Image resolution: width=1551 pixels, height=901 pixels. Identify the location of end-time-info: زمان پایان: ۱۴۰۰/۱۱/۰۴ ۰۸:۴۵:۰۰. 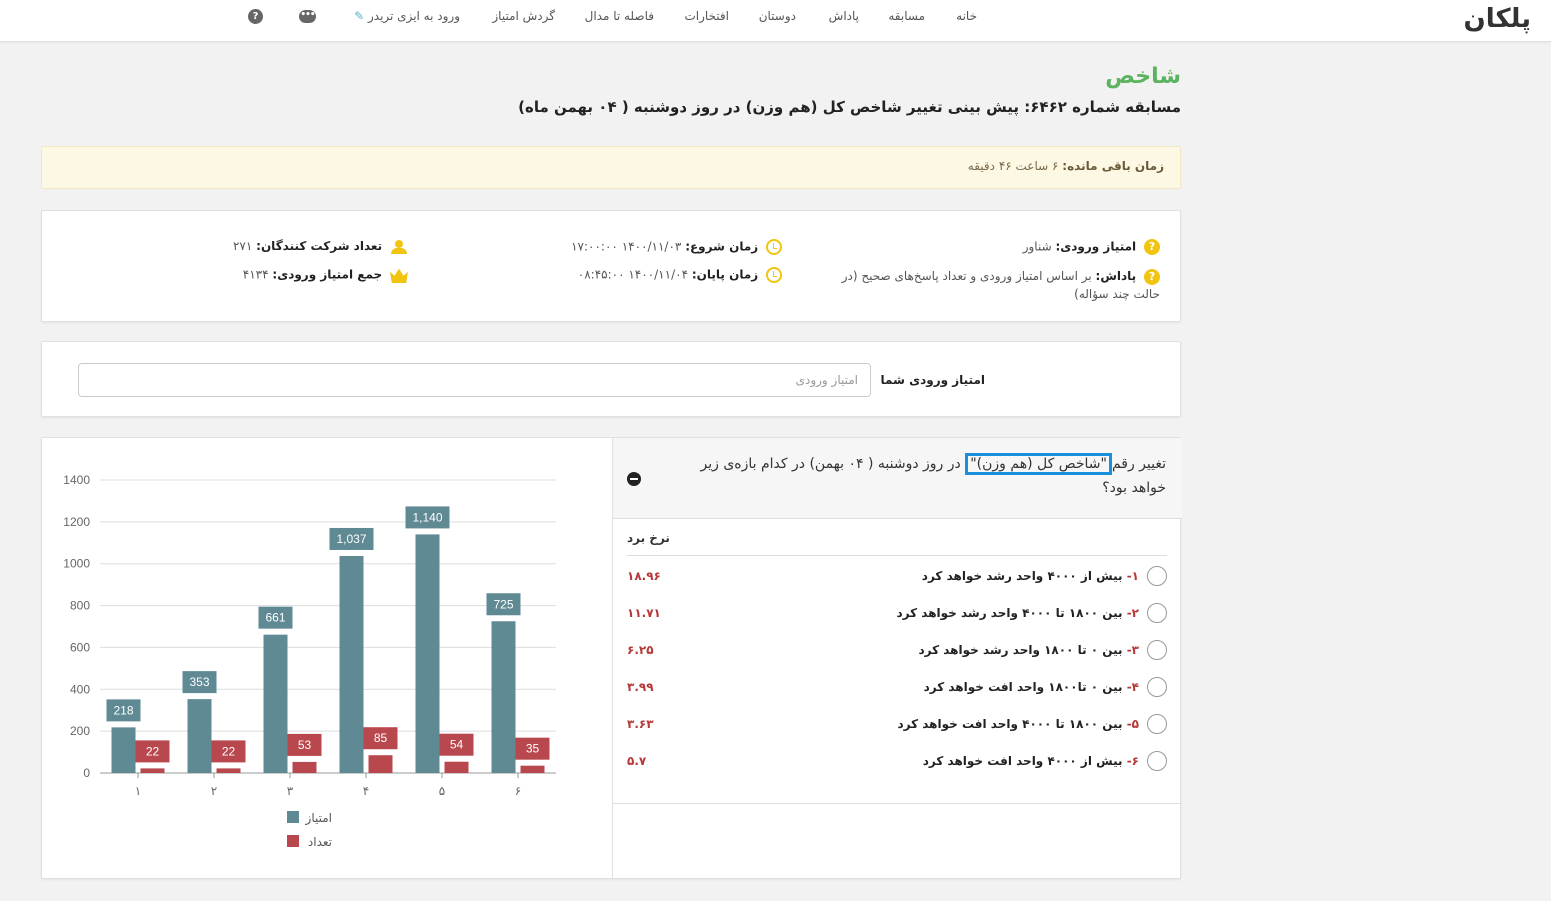
(680, 275).